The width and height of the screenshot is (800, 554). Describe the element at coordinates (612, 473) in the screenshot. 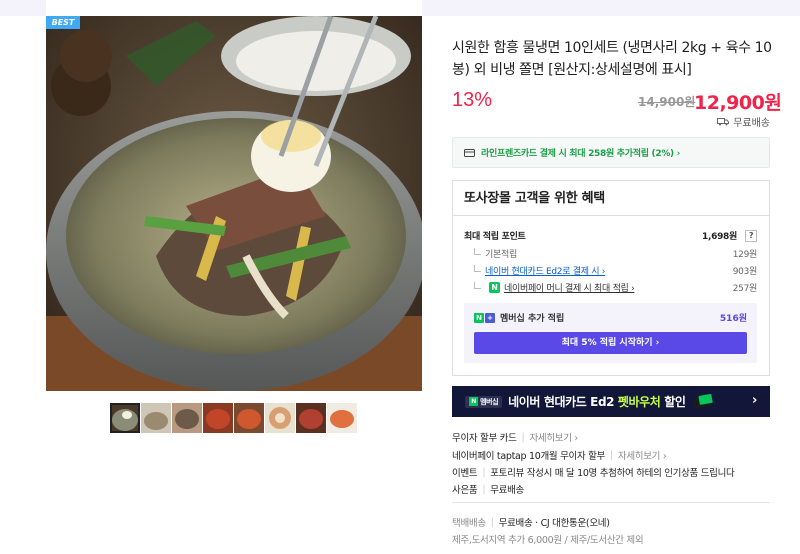

I see `event-text: 포토리뷰 작성시 매 달 10명 추첨하여 하테의 인기상품 드립니다` at that location.